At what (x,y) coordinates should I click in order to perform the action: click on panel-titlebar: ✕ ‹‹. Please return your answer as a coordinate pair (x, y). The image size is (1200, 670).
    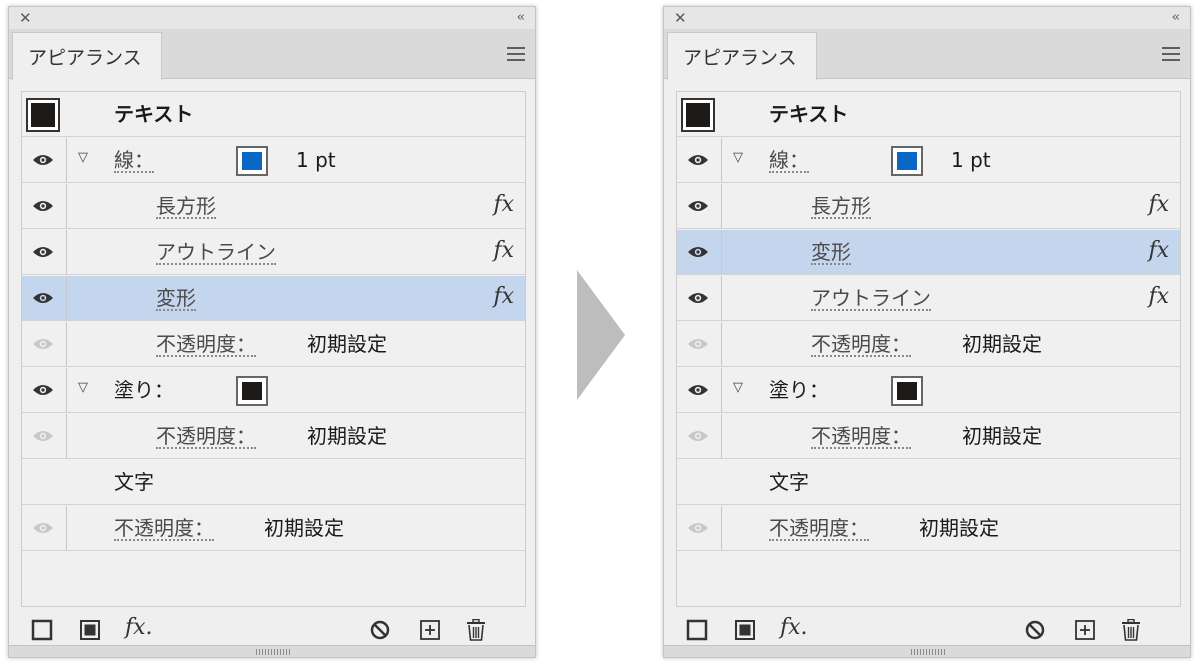
    Looking at the image, I should click on (272, 18).